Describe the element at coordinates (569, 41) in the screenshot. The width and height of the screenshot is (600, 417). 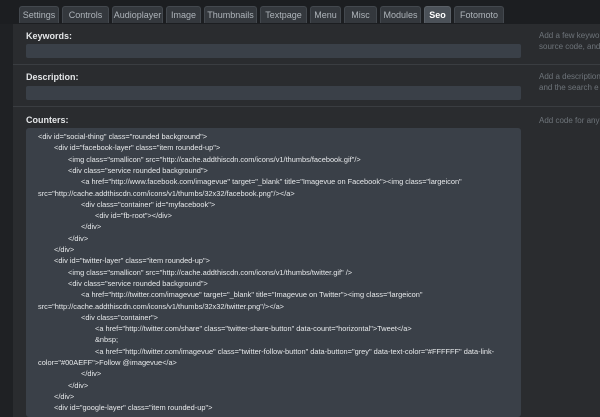
I see `keywords-hint: Add a few keywor source code, and` at that location.